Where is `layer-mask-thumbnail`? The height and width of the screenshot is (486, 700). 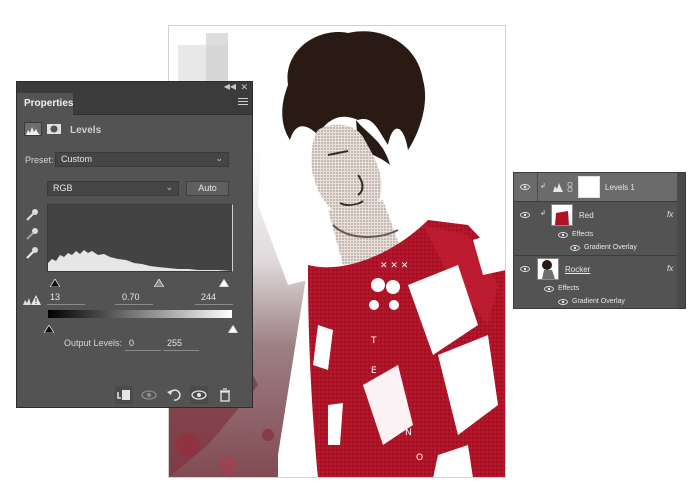
layer-mask-thumbnail is located at coordinates (589, 187).